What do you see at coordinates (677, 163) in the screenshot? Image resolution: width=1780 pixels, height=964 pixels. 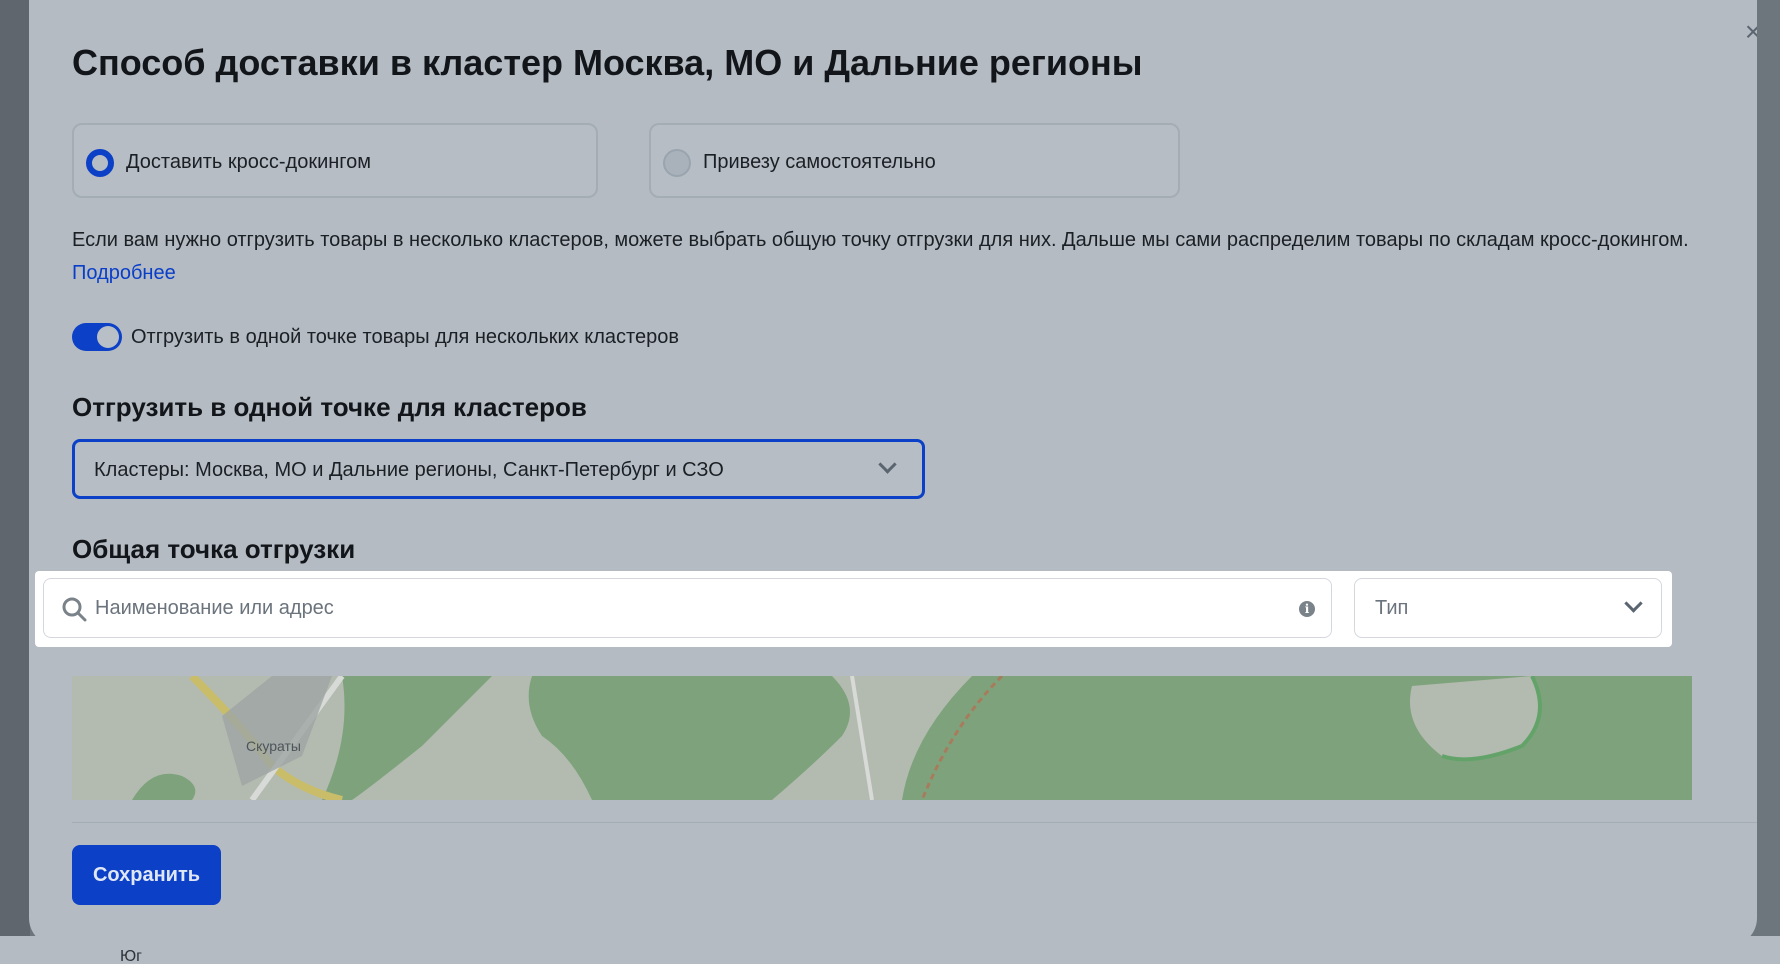 I see `radio-unselected-icon` at bounding box center [677, 163].